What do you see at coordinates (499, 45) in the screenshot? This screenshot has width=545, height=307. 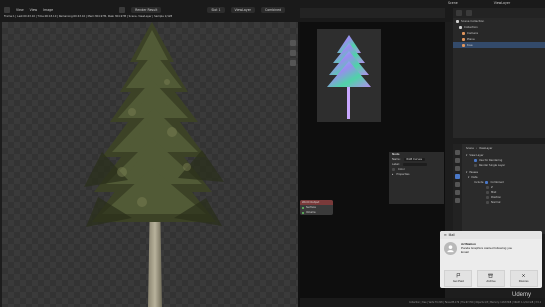 I see `outliner-item-tree: tree` at bounding box center [499, 45].